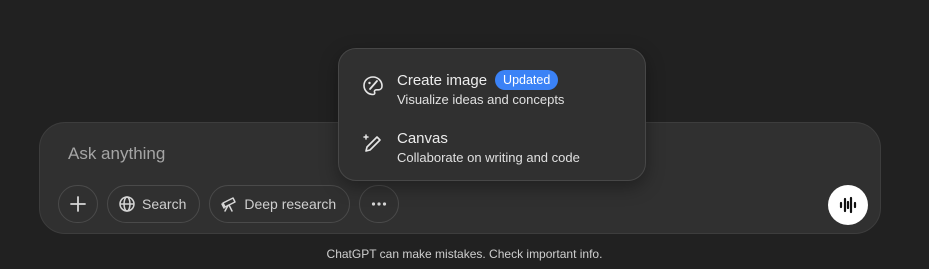 The width and height of the screenshot is (929, 269). I want to click on composer-toolbar: Search Deep research, so click(229, 204).